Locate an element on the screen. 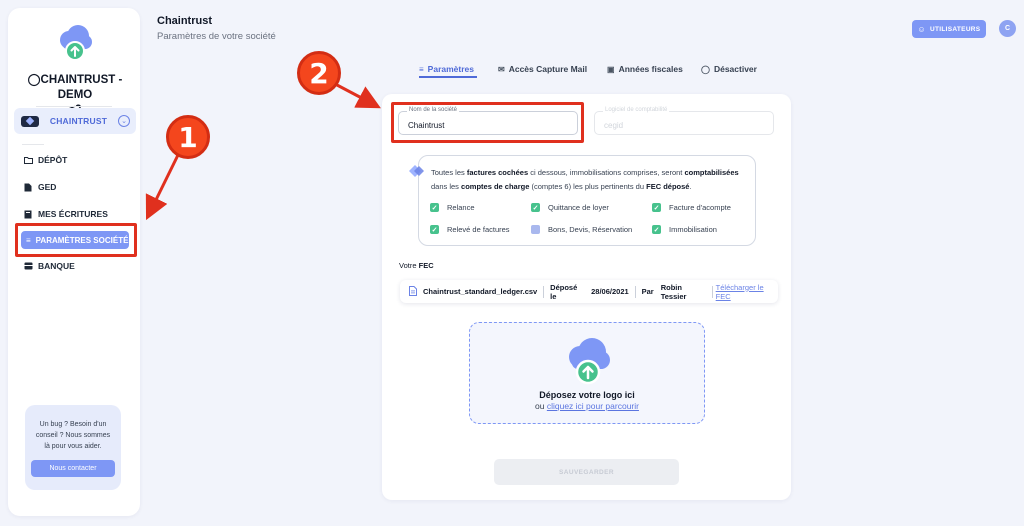 Image resolution: width=1024 pixels, height=526 pixels. tab-annees-fiscales: ▣ Années fiscales is located at coordinates (645, 69).